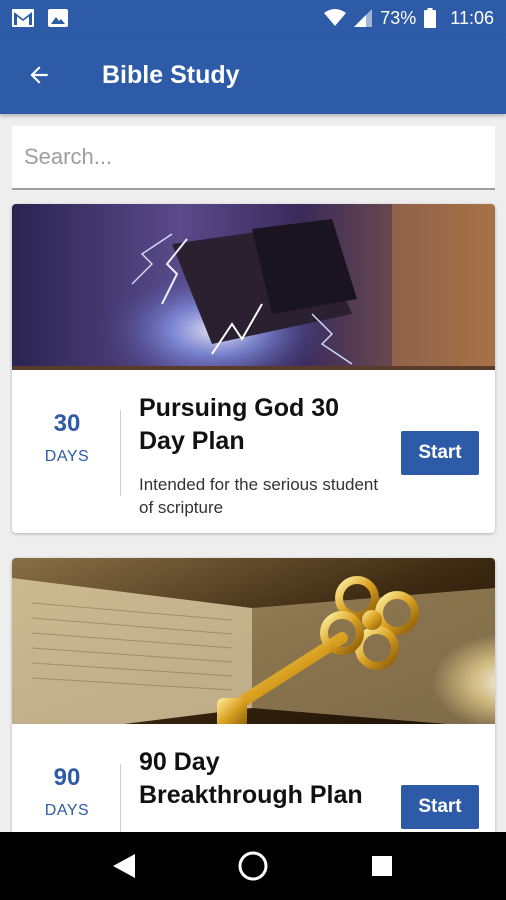  Describe the element at coordinates (23, 18) in the screenshot. I see `gmail-icon` at that location.